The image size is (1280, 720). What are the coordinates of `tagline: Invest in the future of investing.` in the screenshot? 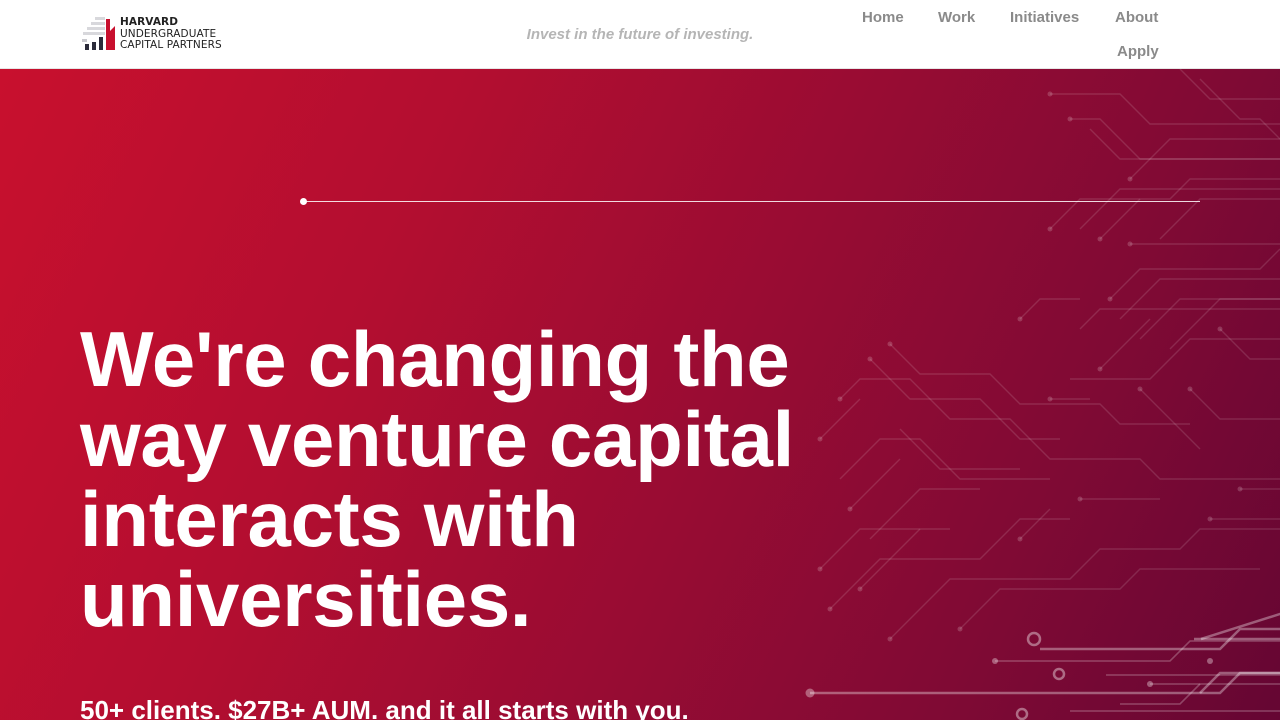 It's located at (640, 34).